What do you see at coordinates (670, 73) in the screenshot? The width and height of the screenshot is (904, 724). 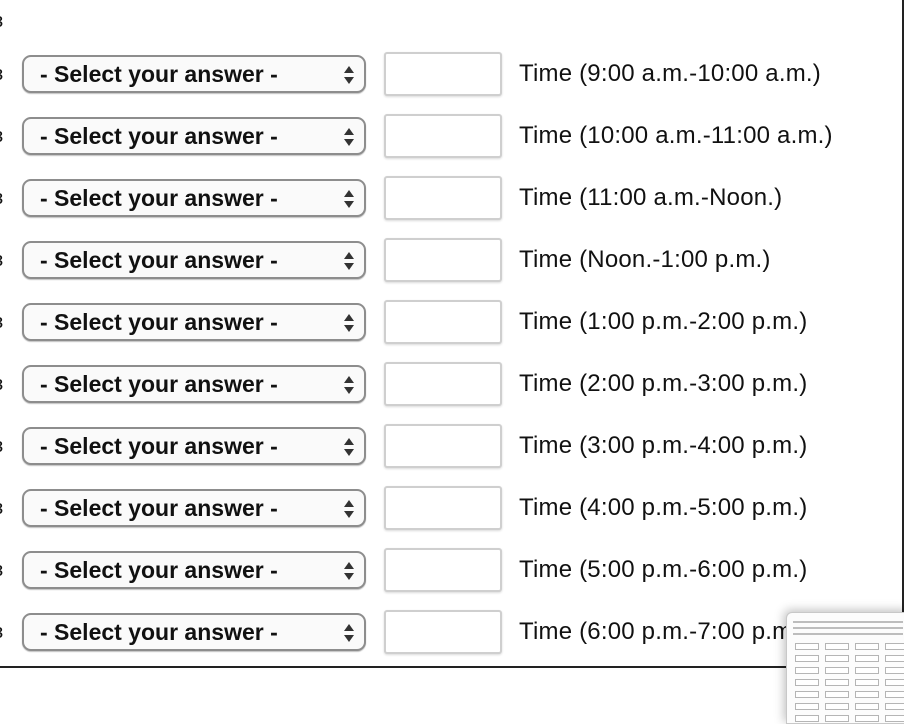 I see `time-label: Time (9:00 a.m.-10:00 a.m.)` at bounding box center [670, 73].